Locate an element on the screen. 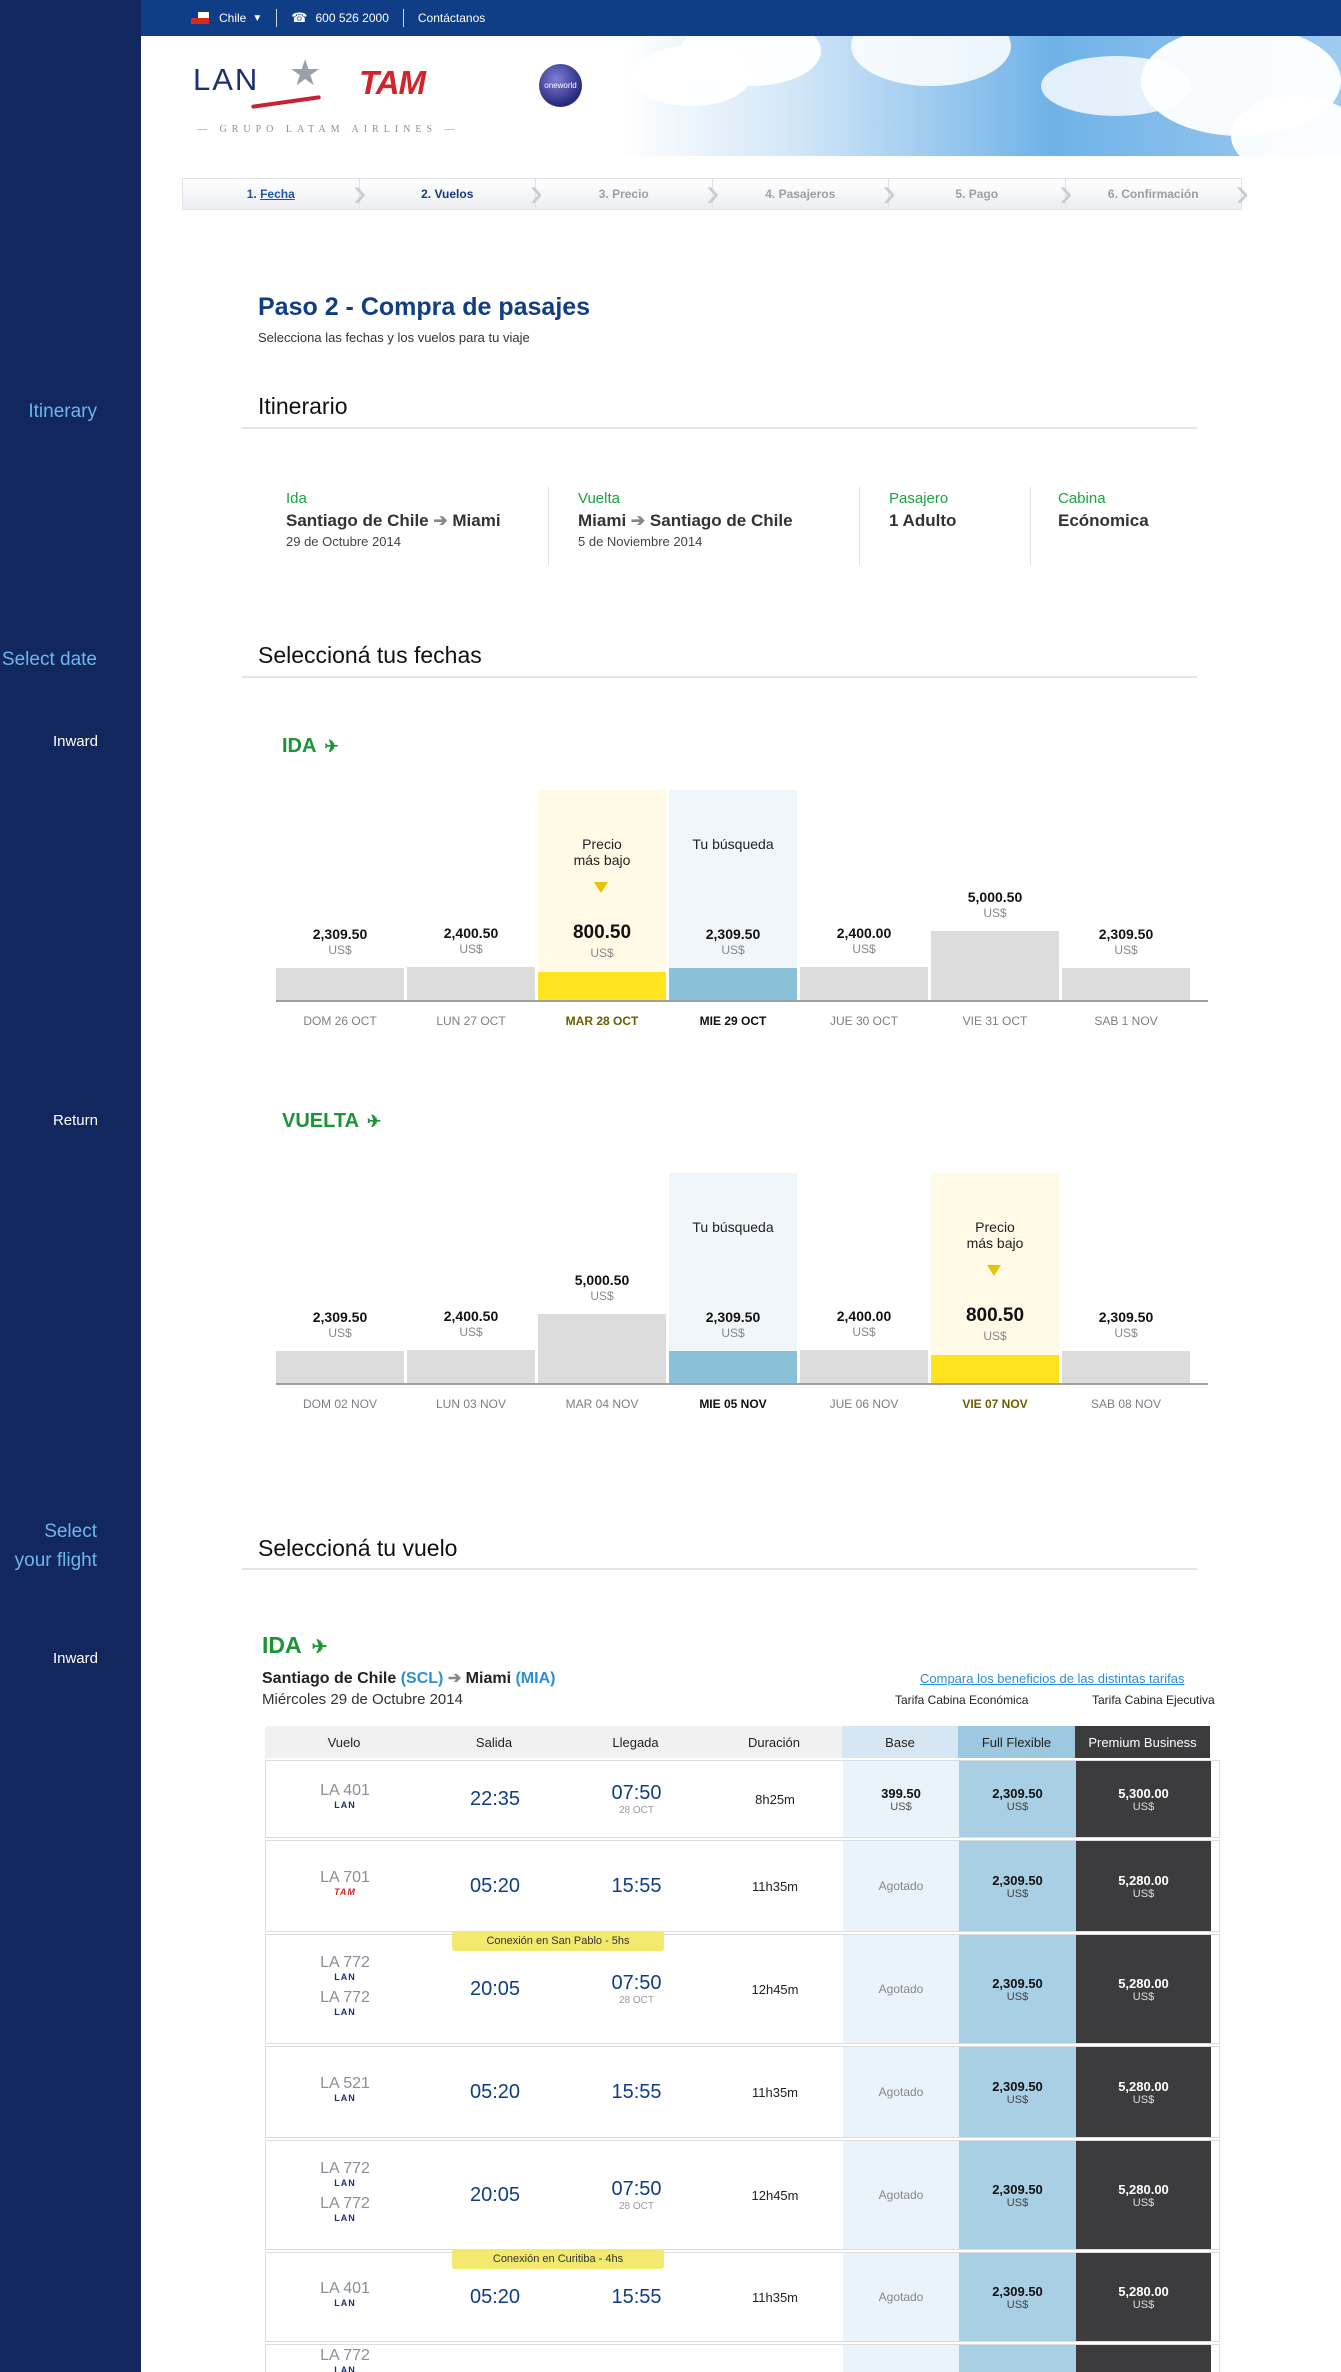 The image size is (1341, 2372). cabin-economy-label: Tarifa Cabina Económica is located at coordinates (962, 1700).